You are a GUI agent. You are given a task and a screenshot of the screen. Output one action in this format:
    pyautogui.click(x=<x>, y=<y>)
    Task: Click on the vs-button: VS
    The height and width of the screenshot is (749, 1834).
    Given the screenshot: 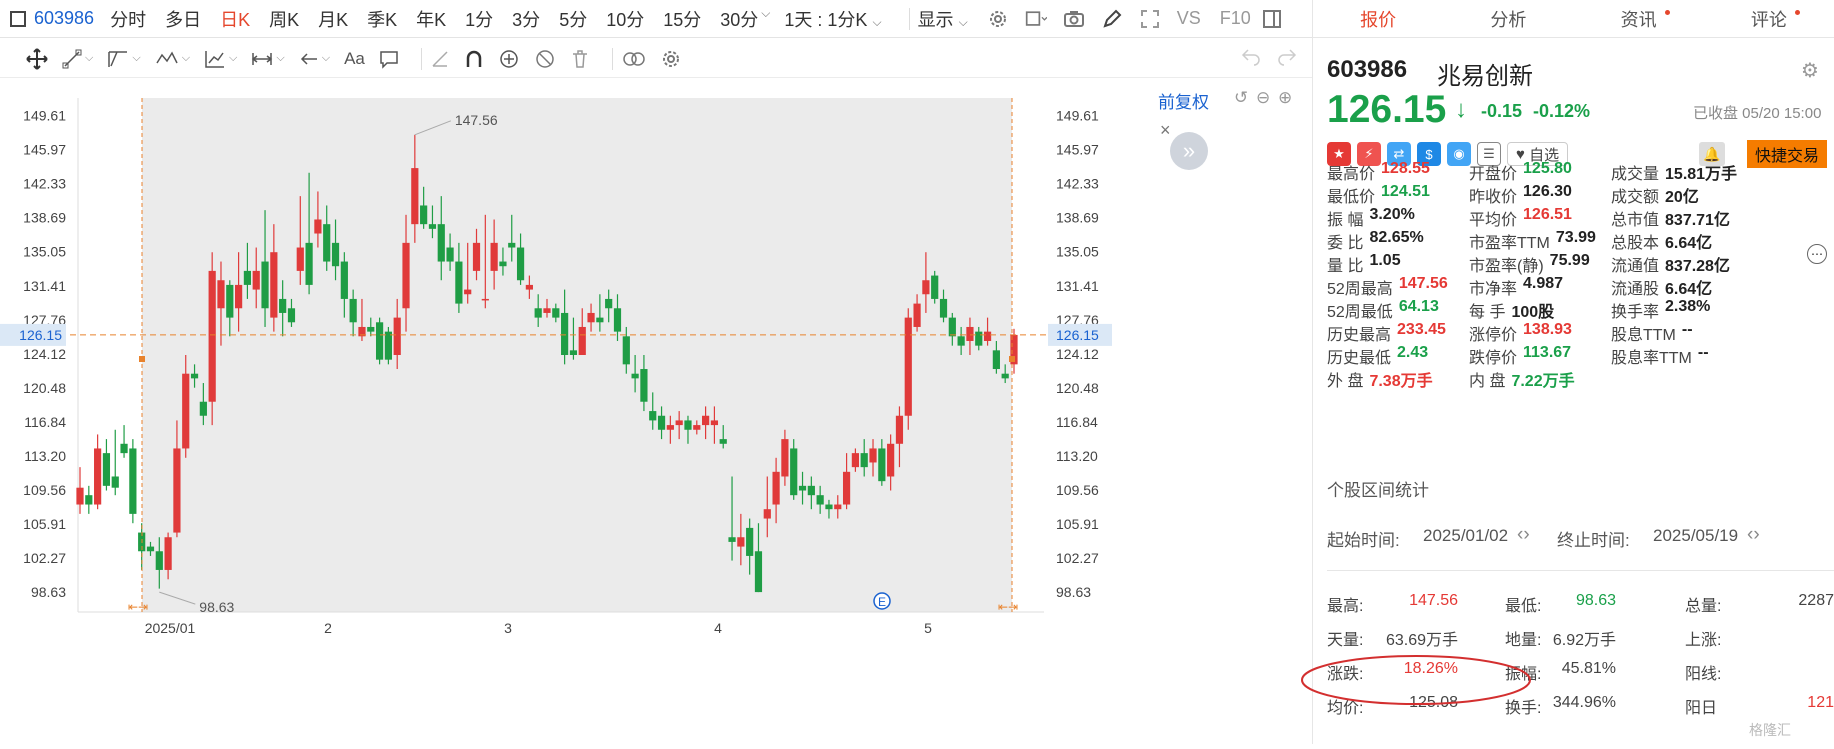 What is the action you would take?
    pyautogui.click(x=1189, y=18)
    